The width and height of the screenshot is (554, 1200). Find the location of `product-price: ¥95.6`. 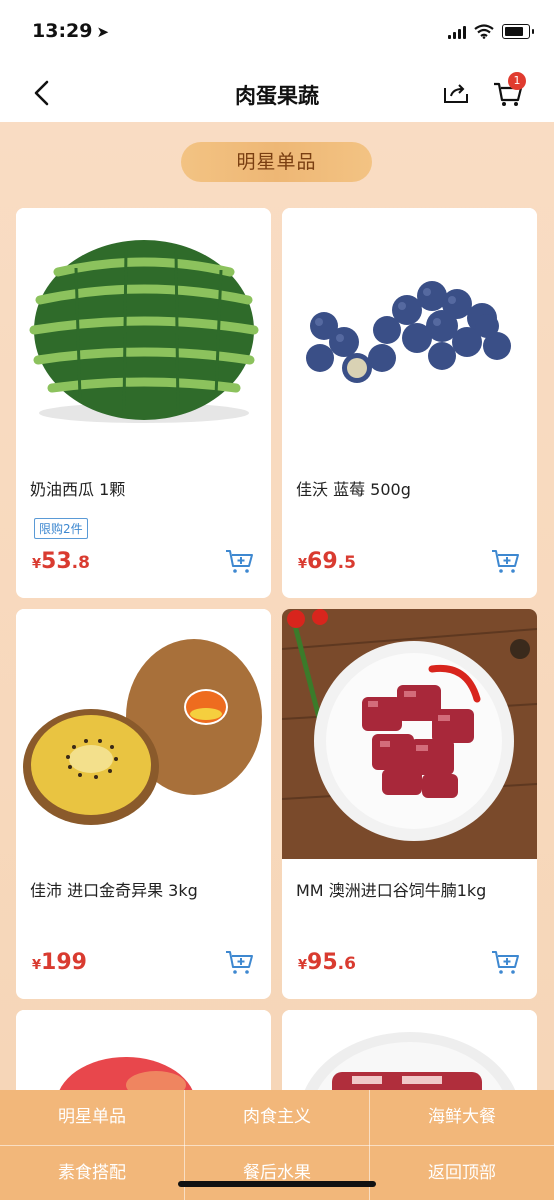

product-price: ¥95.6 is located at coordinates (327, 962).